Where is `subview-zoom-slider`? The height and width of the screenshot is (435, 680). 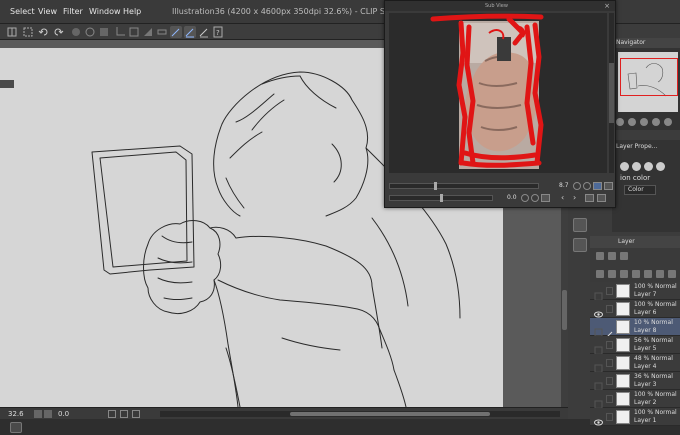
subview-zoom-slider is located at coordinates (441, 198).